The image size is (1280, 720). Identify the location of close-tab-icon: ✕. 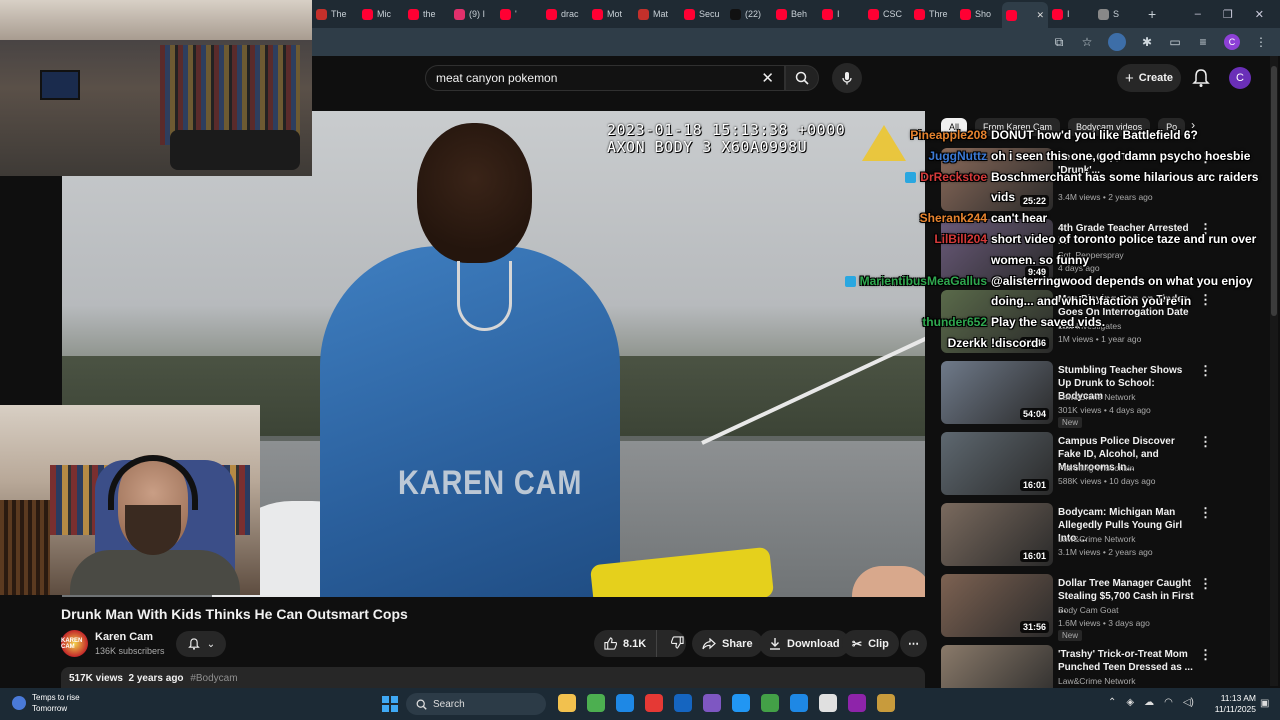
(1040, 15).